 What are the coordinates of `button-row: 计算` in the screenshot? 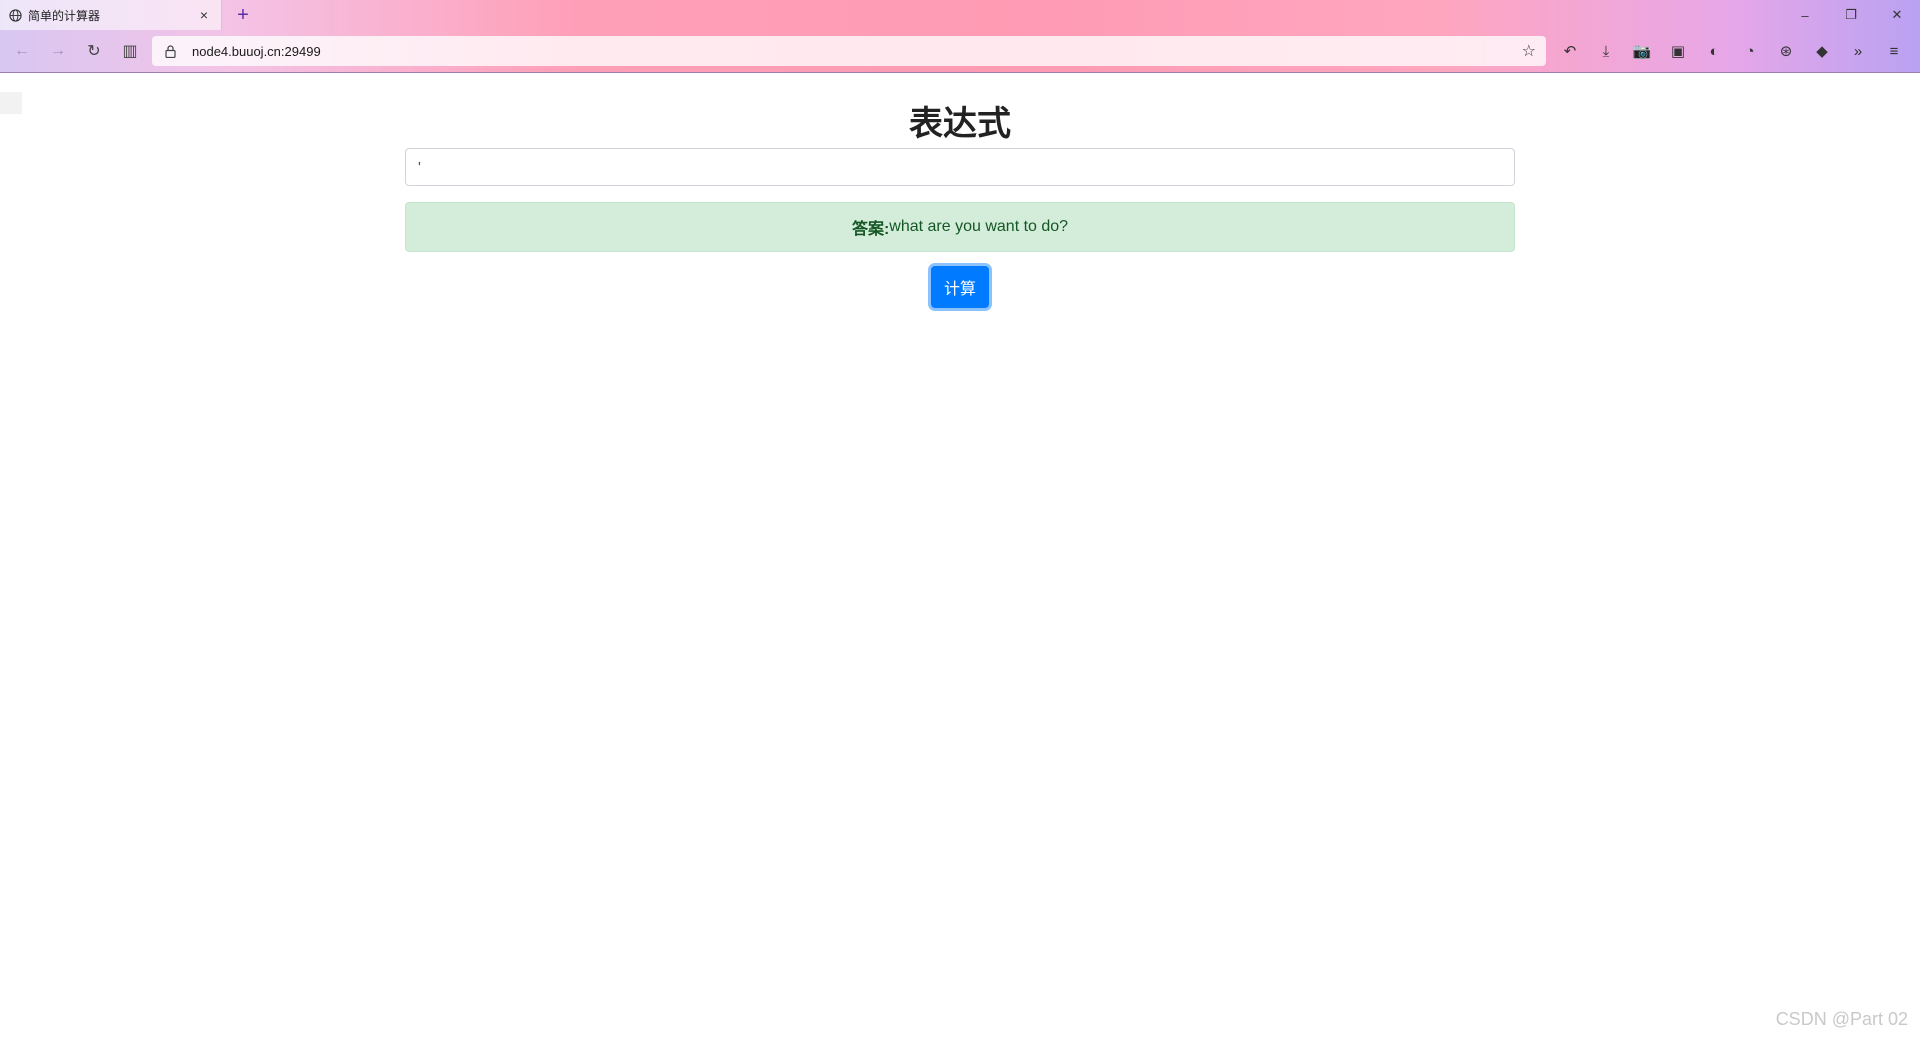 It's located at (960, 287).